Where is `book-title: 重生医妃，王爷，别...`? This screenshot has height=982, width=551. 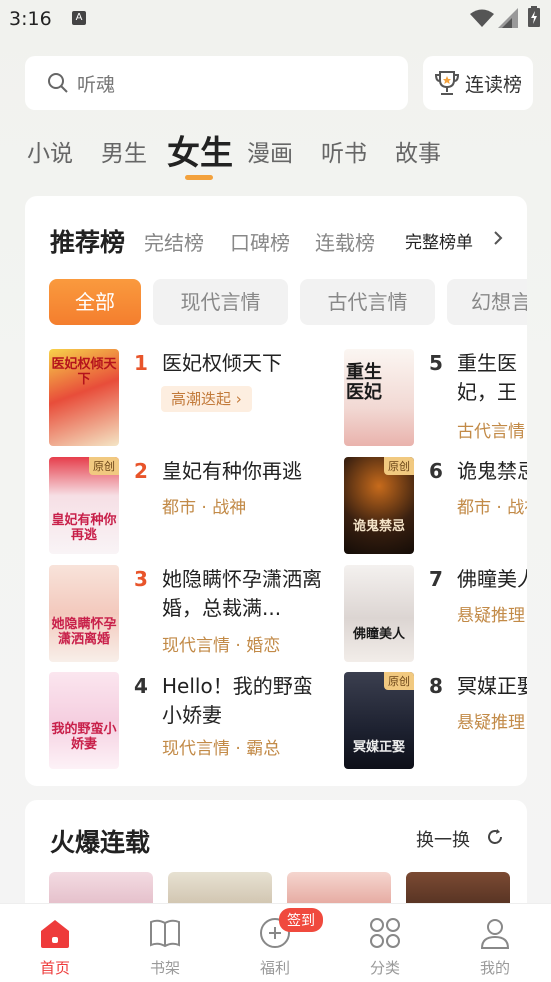 book-title: 重生医妃，王爷，别... is located at coordinates (487, 377).